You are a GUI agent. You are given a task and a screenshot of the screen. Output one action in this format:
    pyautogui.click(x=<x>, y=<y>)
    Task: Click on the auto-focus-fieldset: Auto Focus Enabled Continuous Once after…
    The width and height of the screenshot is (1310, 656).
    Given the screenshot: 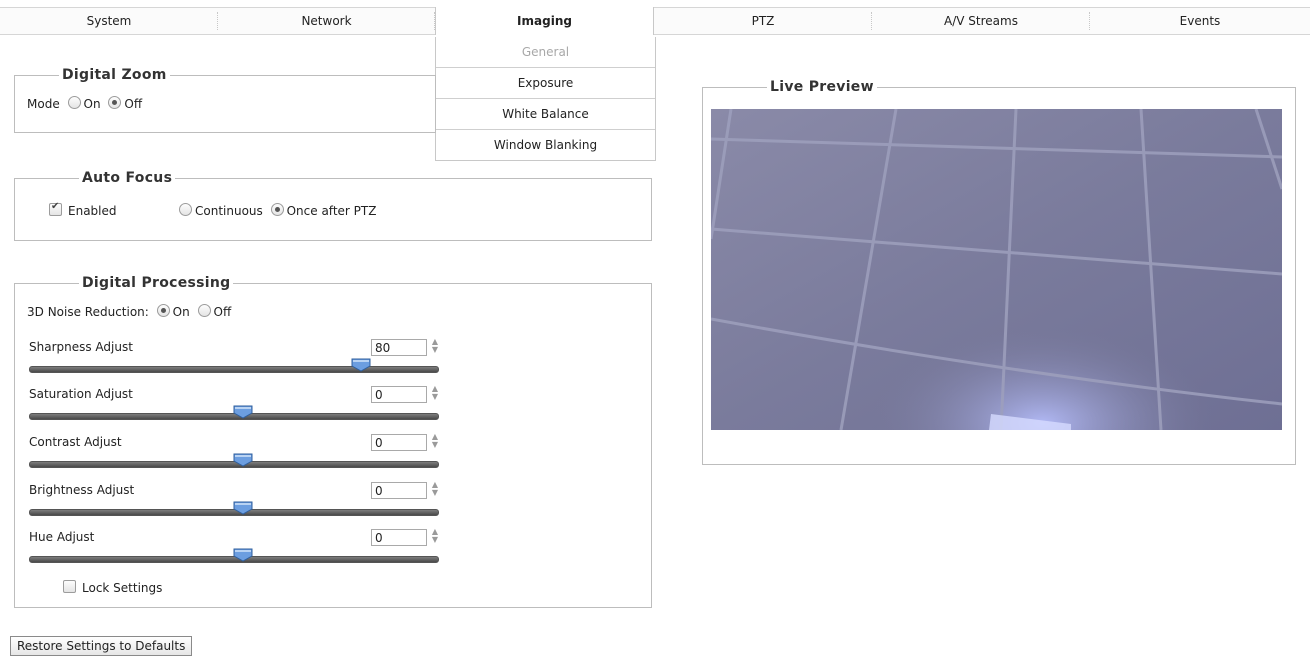 What is the action you would take?
    pyautogui.click(x=333, y=205)
    